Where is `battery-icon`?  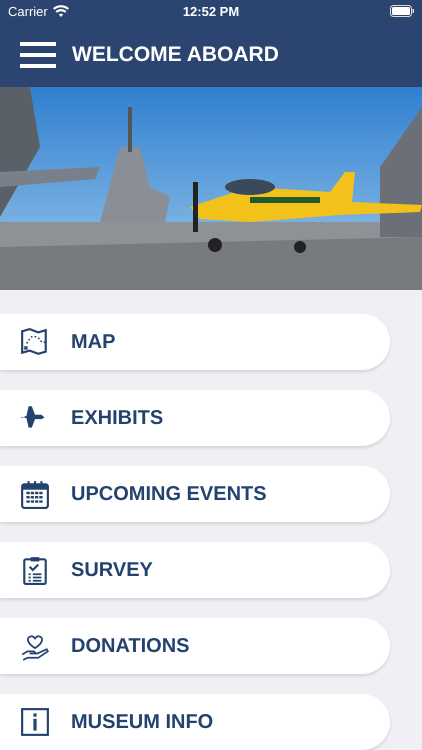 battery-icon is located at coordinates (402, 11).